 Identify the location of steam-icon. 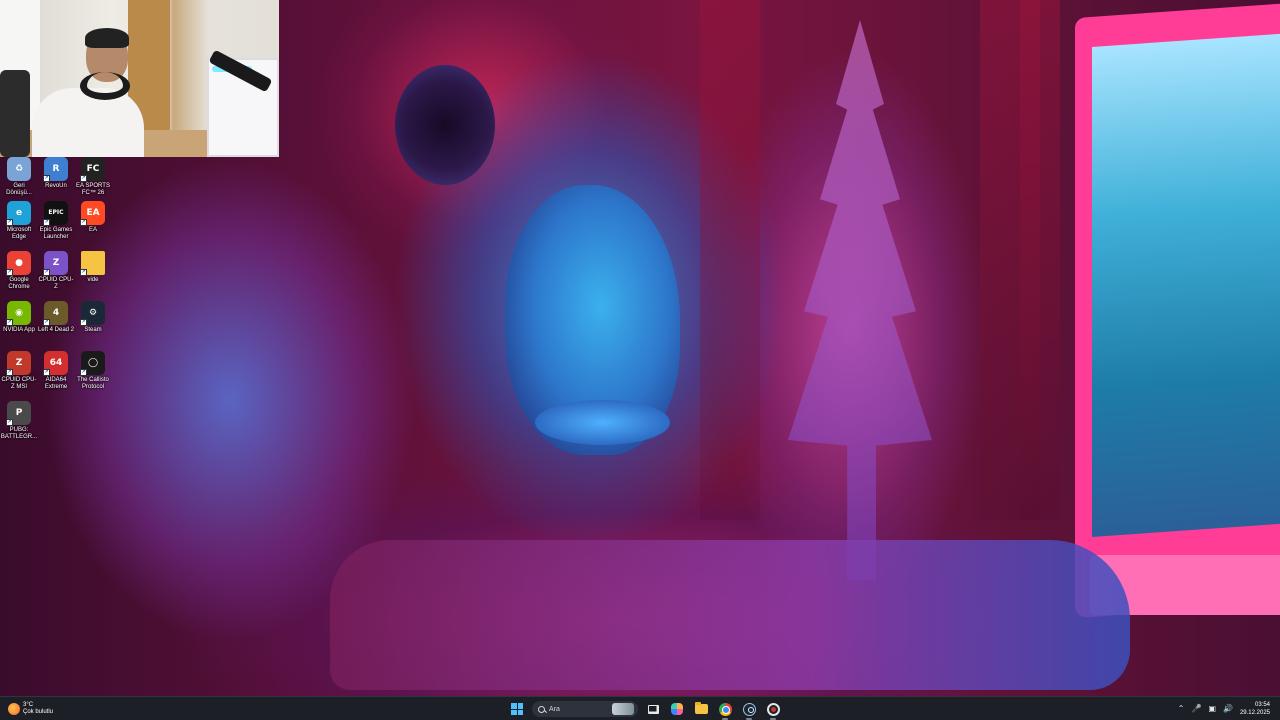
(749, 709).